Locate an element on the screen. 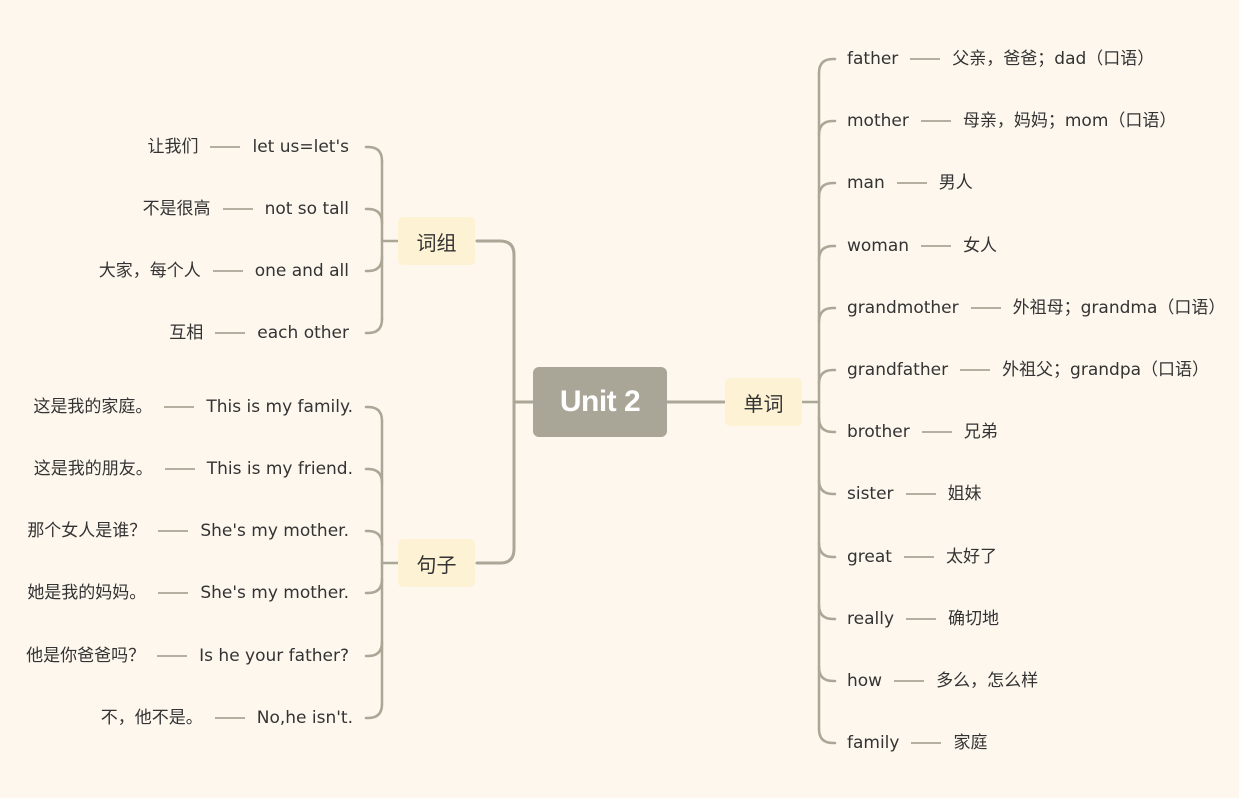 The height and width of the screenshot is (798, 1239). word-zh: 家庭 is located at coordinates (970, 743).